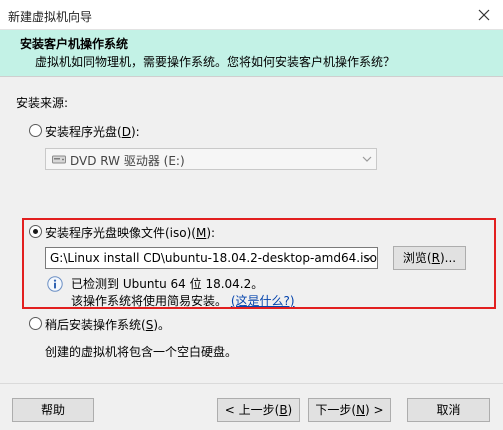 Image resolution: width=503 pixels, height=430 pixels. I want to click on wizard-header: 安装客户机操作系统 虚拟机如同物理机，需要操作系统。您将如何安装客户机操作系统？, so click(251, 53).